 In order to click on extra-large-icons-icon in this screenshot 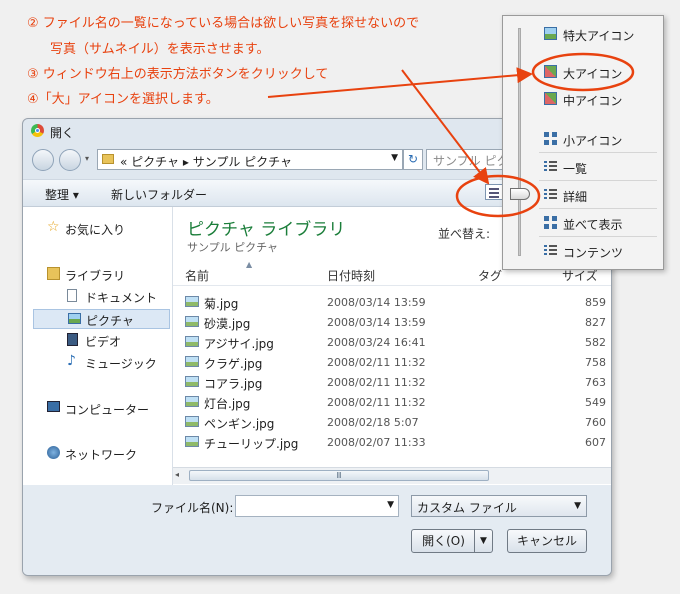, I will do `click(550, 33)`.